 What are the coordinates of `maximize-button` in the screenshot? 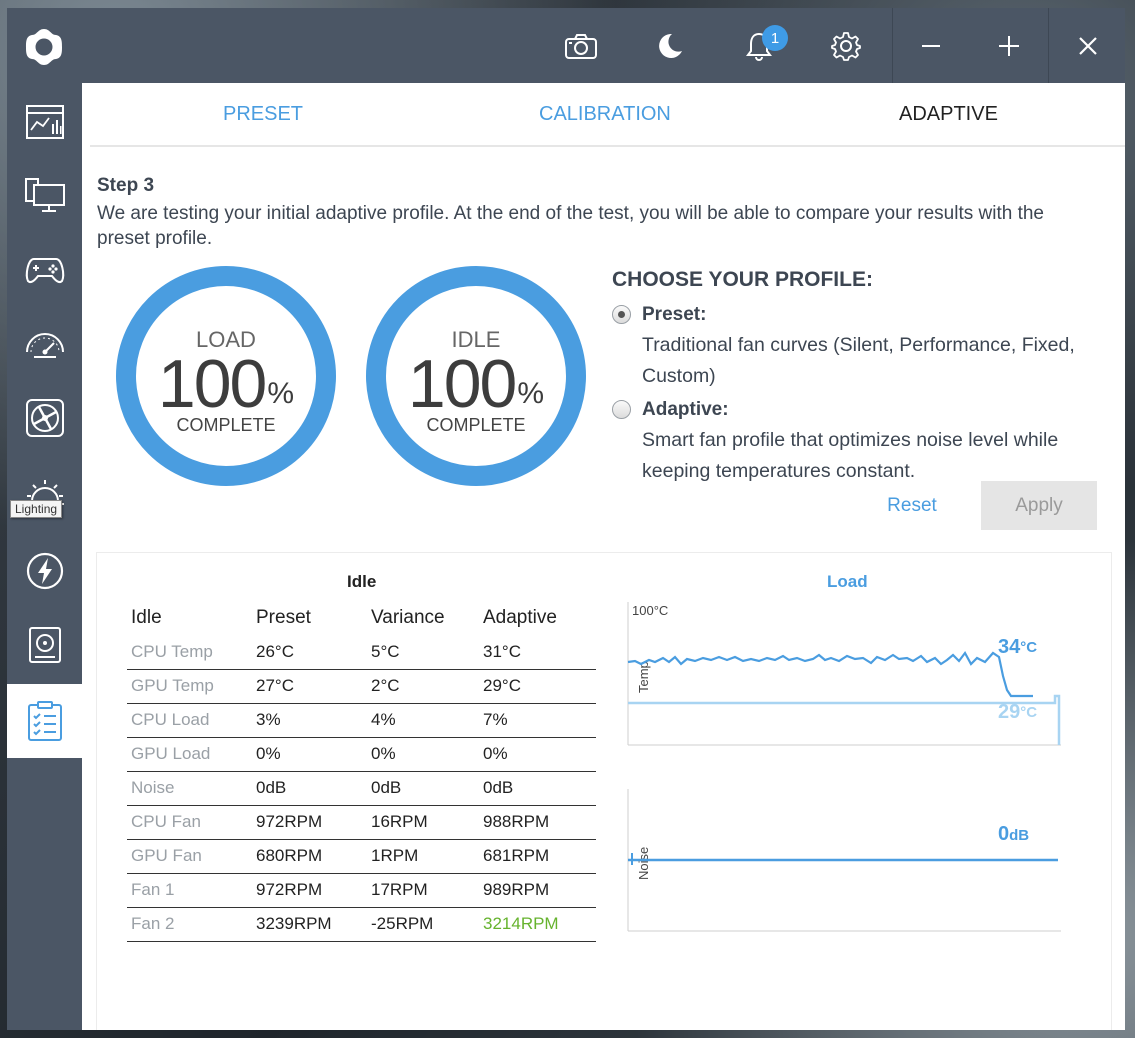 It's located at (1009, 46).